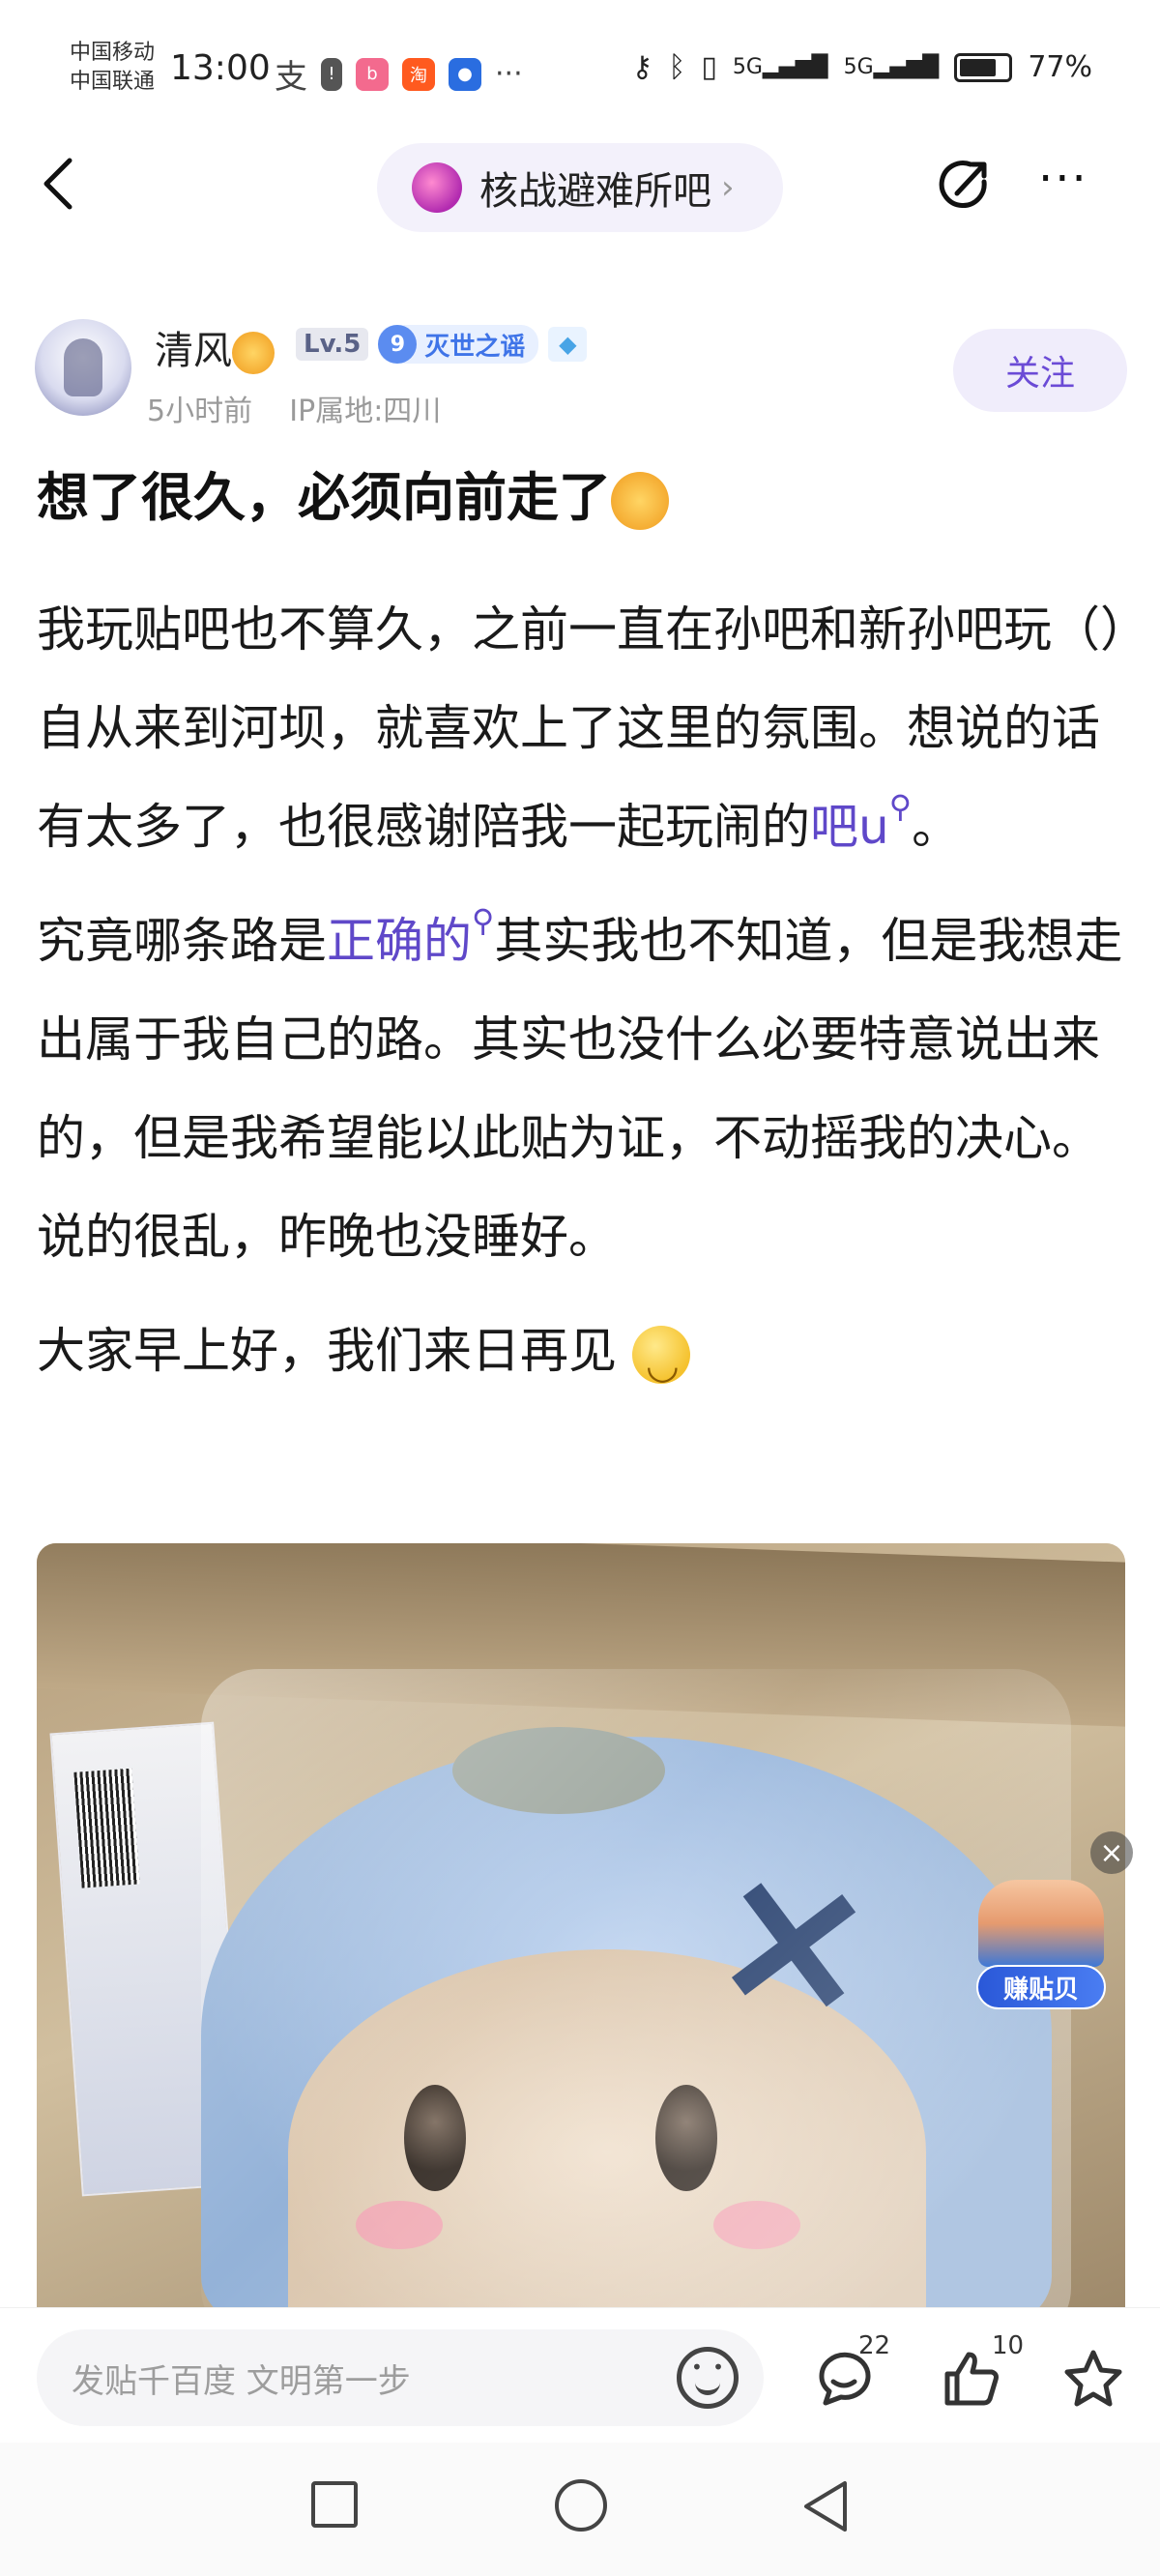 The image size is (1160, 2576). I want to click on comments-button: 22, so click(851, 2373).